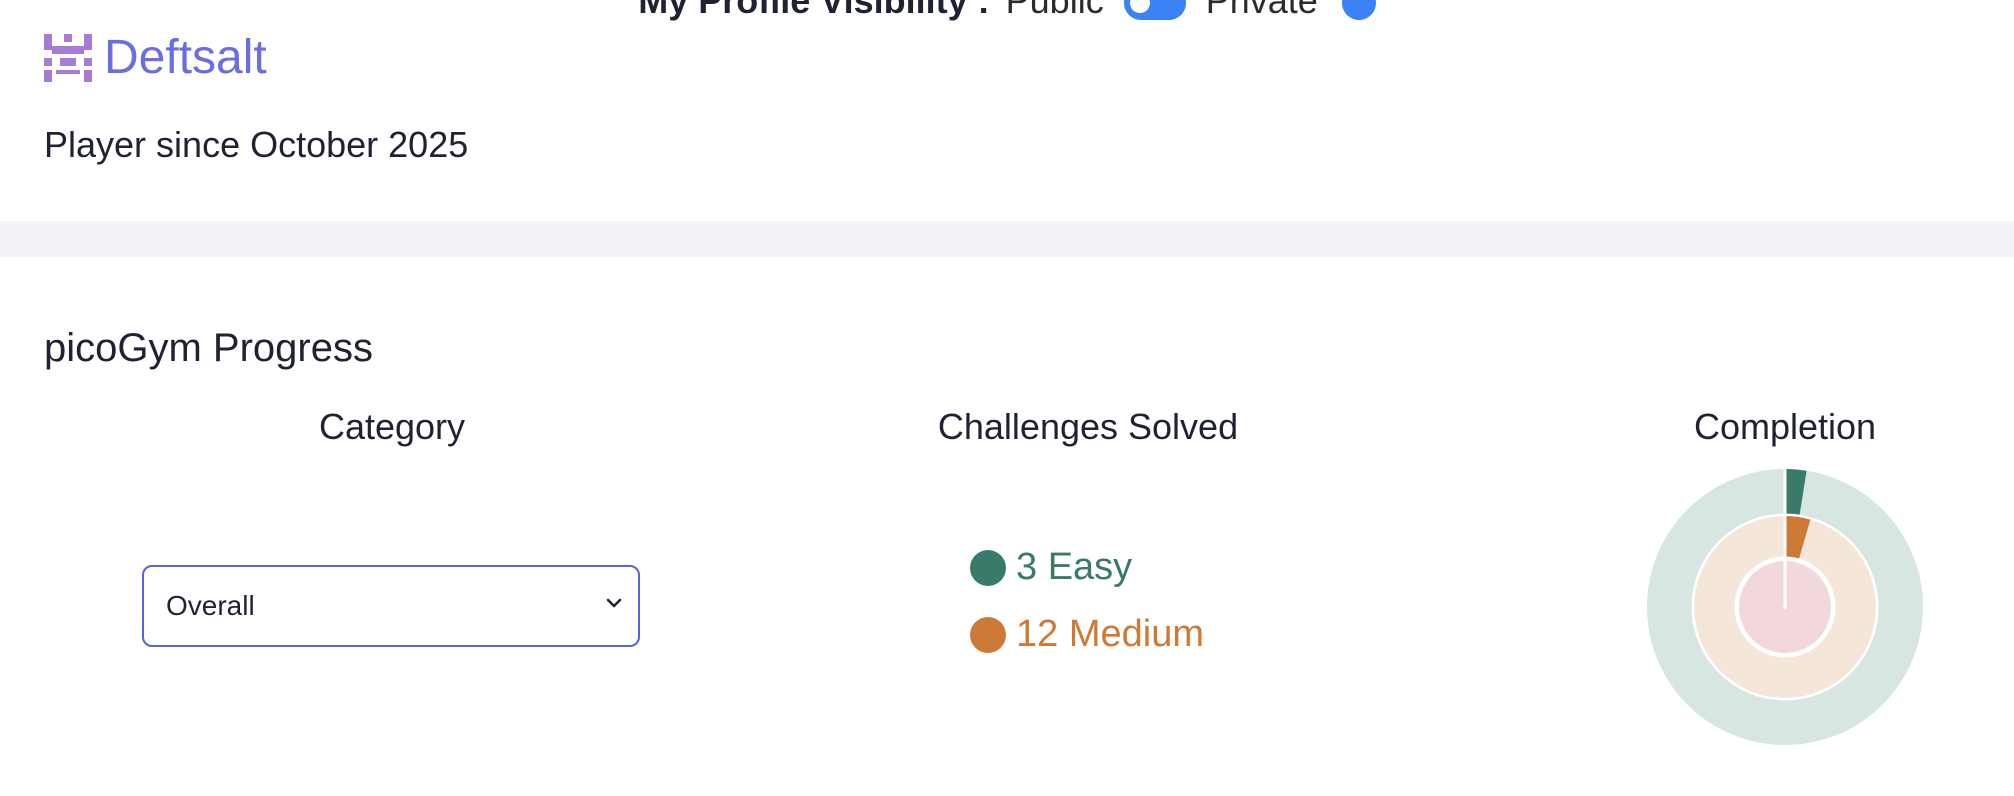 The image size is (2014, 796). I want to click on section-divider, so click(1007, 239).